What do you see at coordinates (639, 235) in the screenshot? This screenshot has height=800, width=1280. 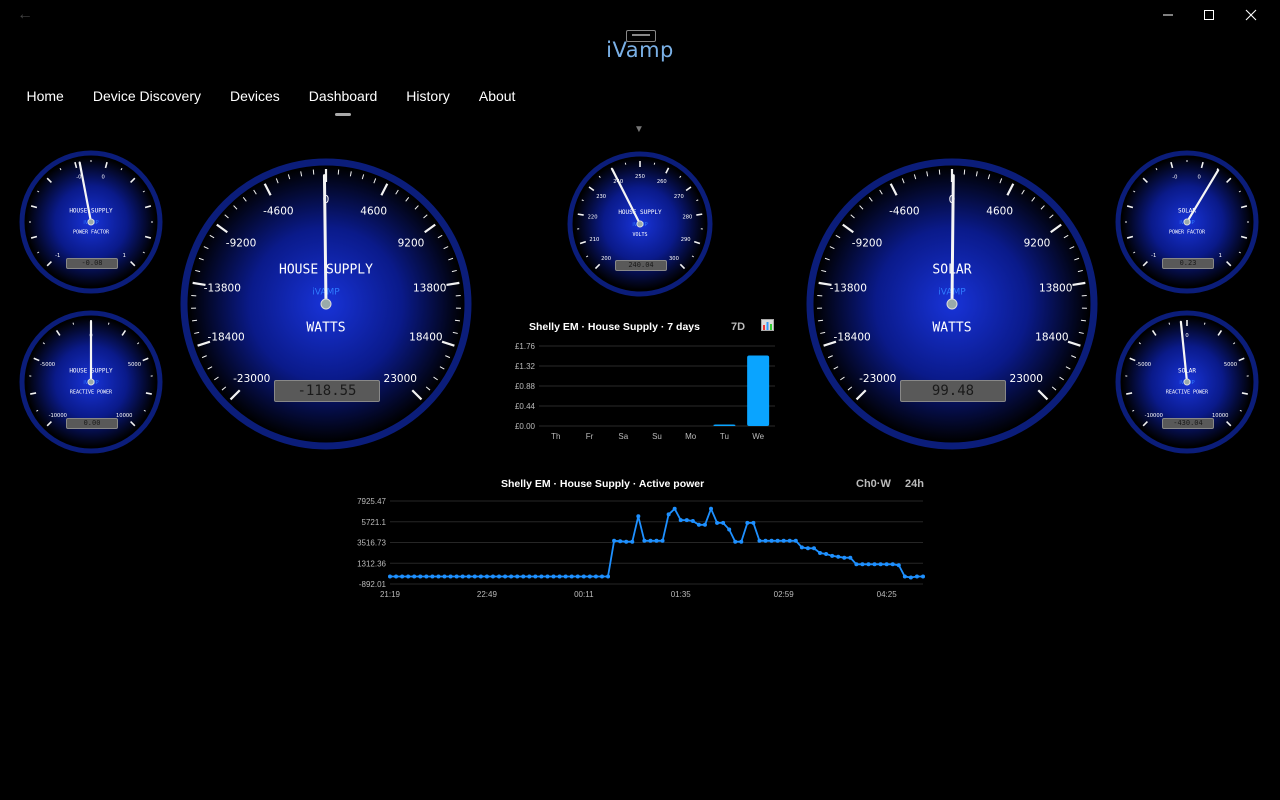 I see `gauge-unit: VOLTS` at bounding box center [639, 235].